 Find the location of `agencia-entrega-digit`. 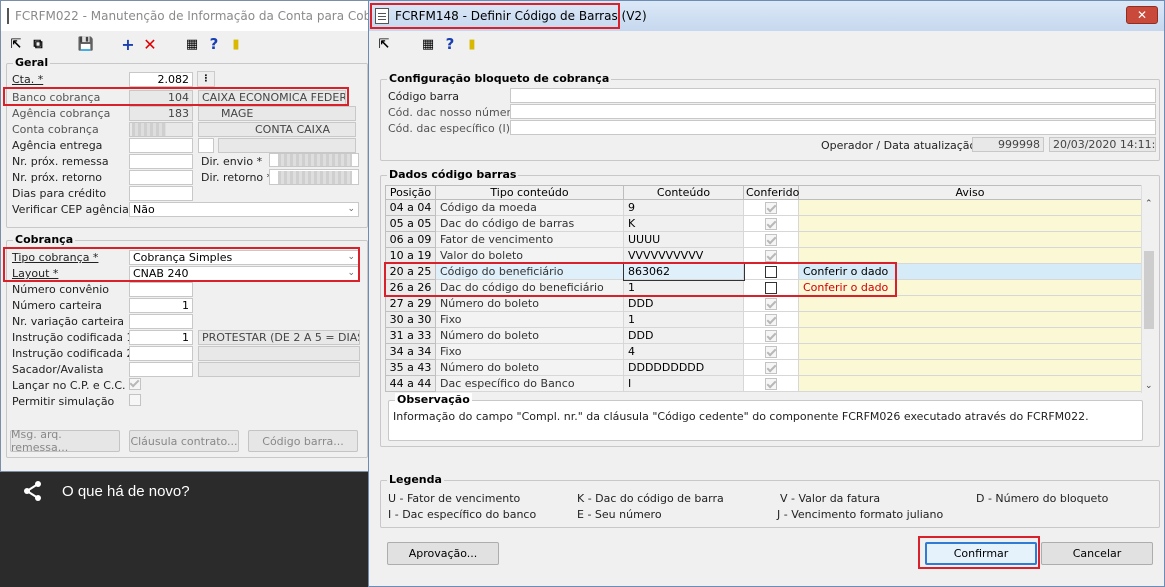

agencia-entrega-digit is located at coordinates (206, 145).